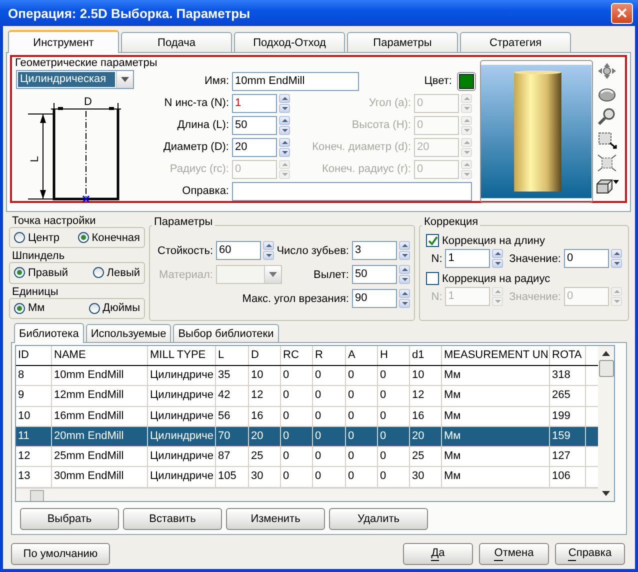 The image size is (638, 572). I want to click on tool-type-dropdown: Цилиндрическая, so click(75, 79).